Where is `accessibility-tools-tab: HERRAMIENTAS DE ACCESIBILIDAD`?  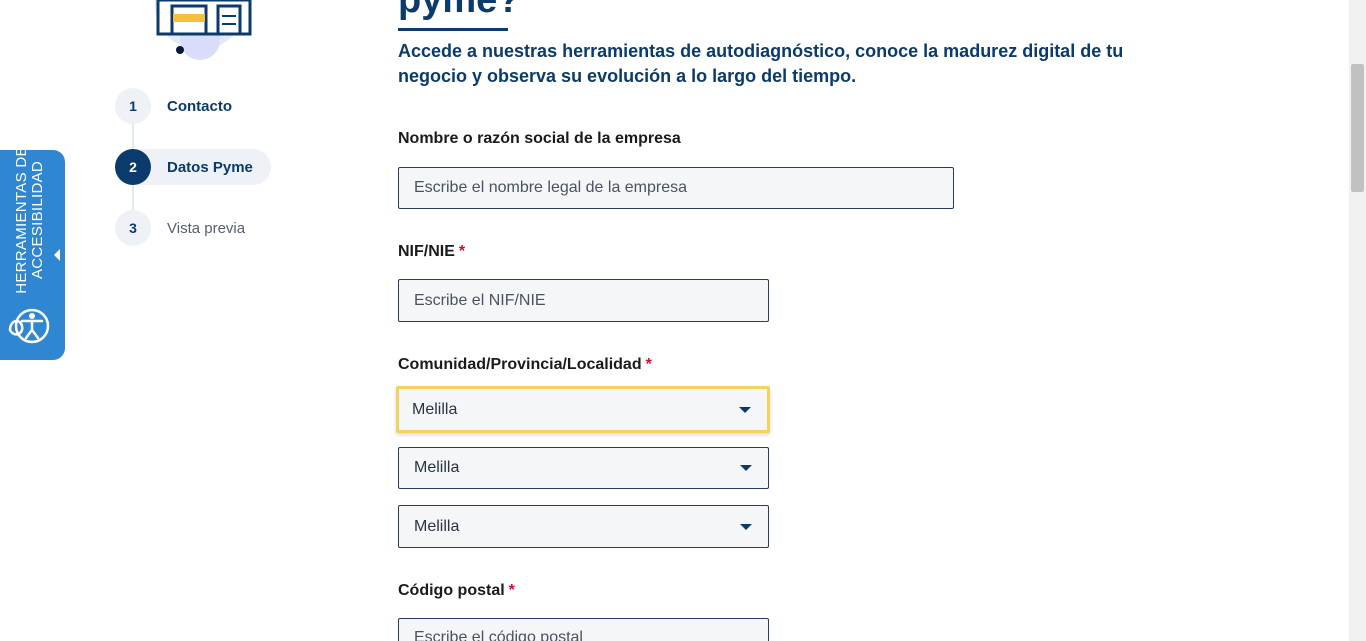 accessibility-tools-tab: HERRAMIENTAS DE ACCESIBILIDAD is located at coordinates (32, 253).